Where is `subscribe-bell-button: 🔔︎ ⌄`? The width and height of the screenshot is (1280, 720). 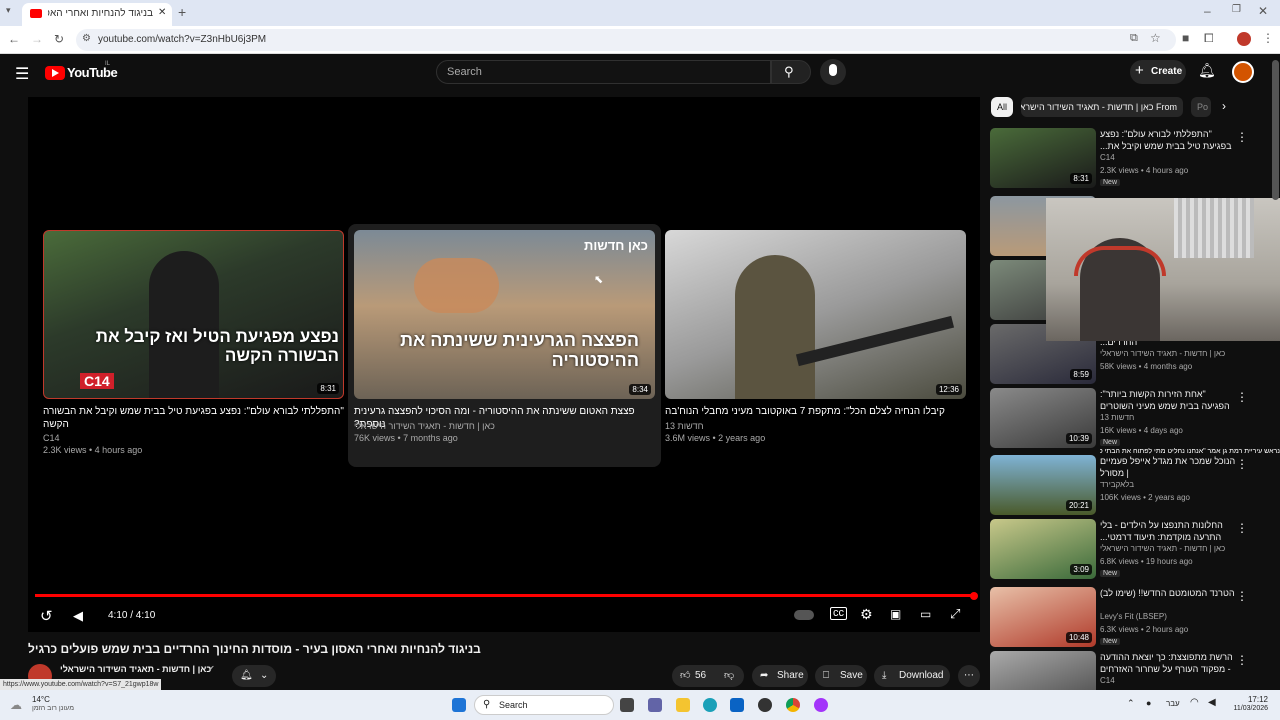 subscribe-bell-button: 🔔︎ ⌄ is located at coordinates (254, 676).